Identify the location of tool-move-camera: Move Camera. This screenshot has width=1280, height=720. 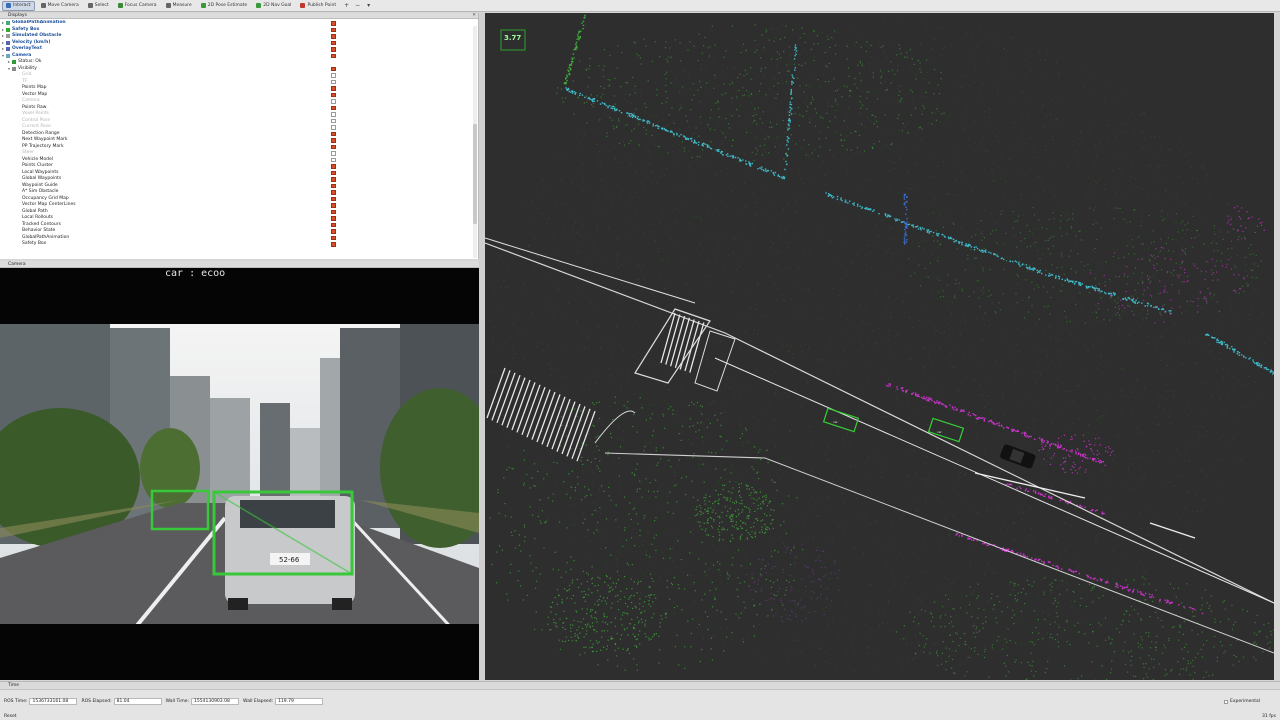
(60, 6).